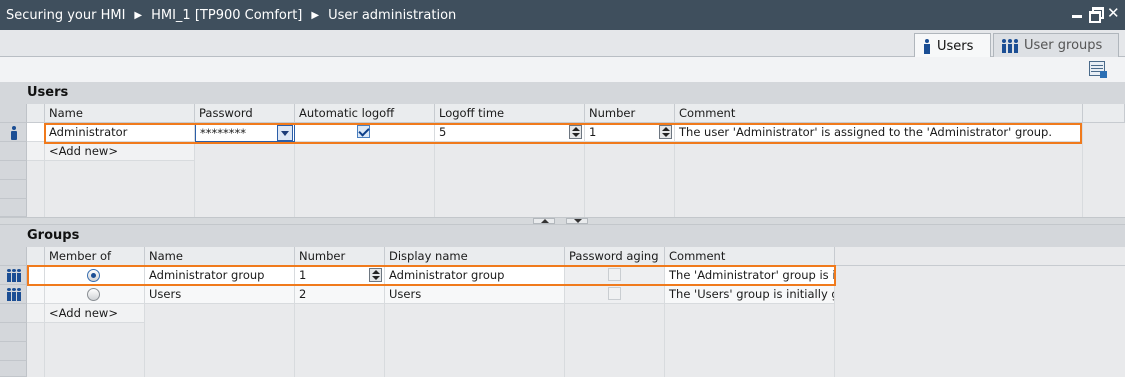 The height and width of the screenshot is (377, 1125). Describe the element at coordinates (220, 294) in the screenshot. I see `group-name-cell: Users` at that location.